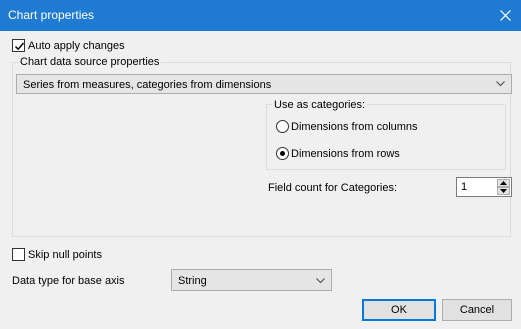 The image size is (521, 329). Describe the element at coordinates (399, 310) in the screenshot. I see `ok-button: OK` at that location.